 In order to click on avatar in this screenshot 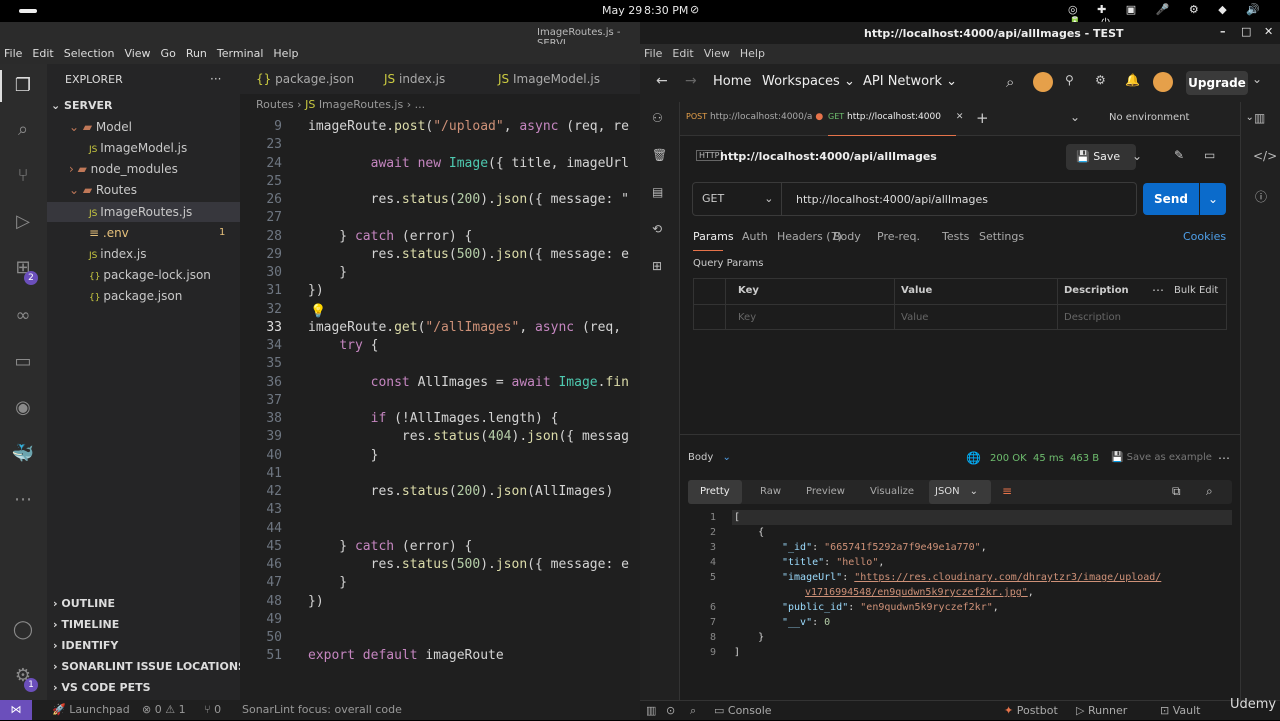, I will do `click(1043, 82)`.